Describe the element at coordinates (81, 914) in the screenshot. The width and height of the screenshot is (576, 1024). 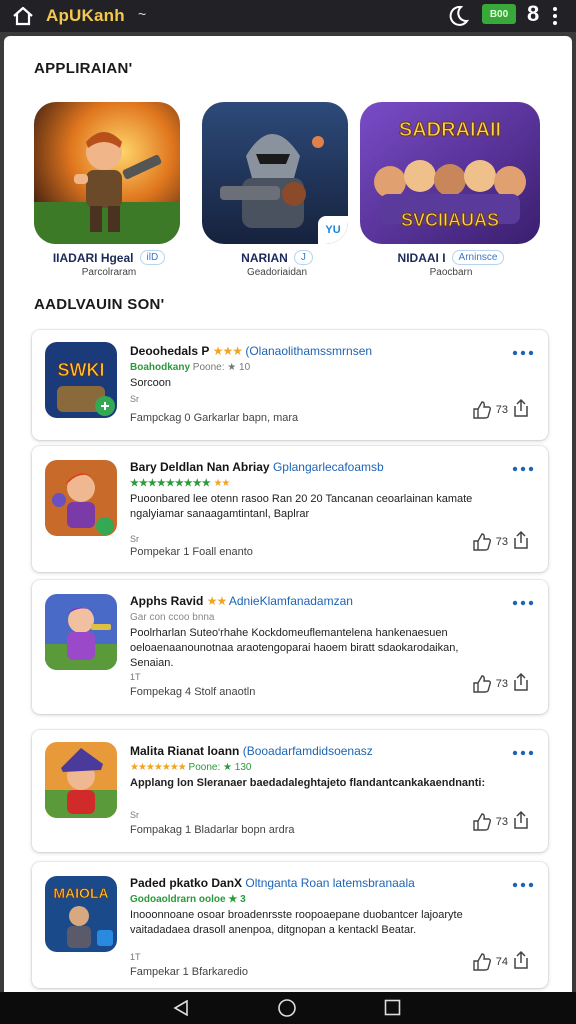
I see `app-icon: MAIOLA` at that location.